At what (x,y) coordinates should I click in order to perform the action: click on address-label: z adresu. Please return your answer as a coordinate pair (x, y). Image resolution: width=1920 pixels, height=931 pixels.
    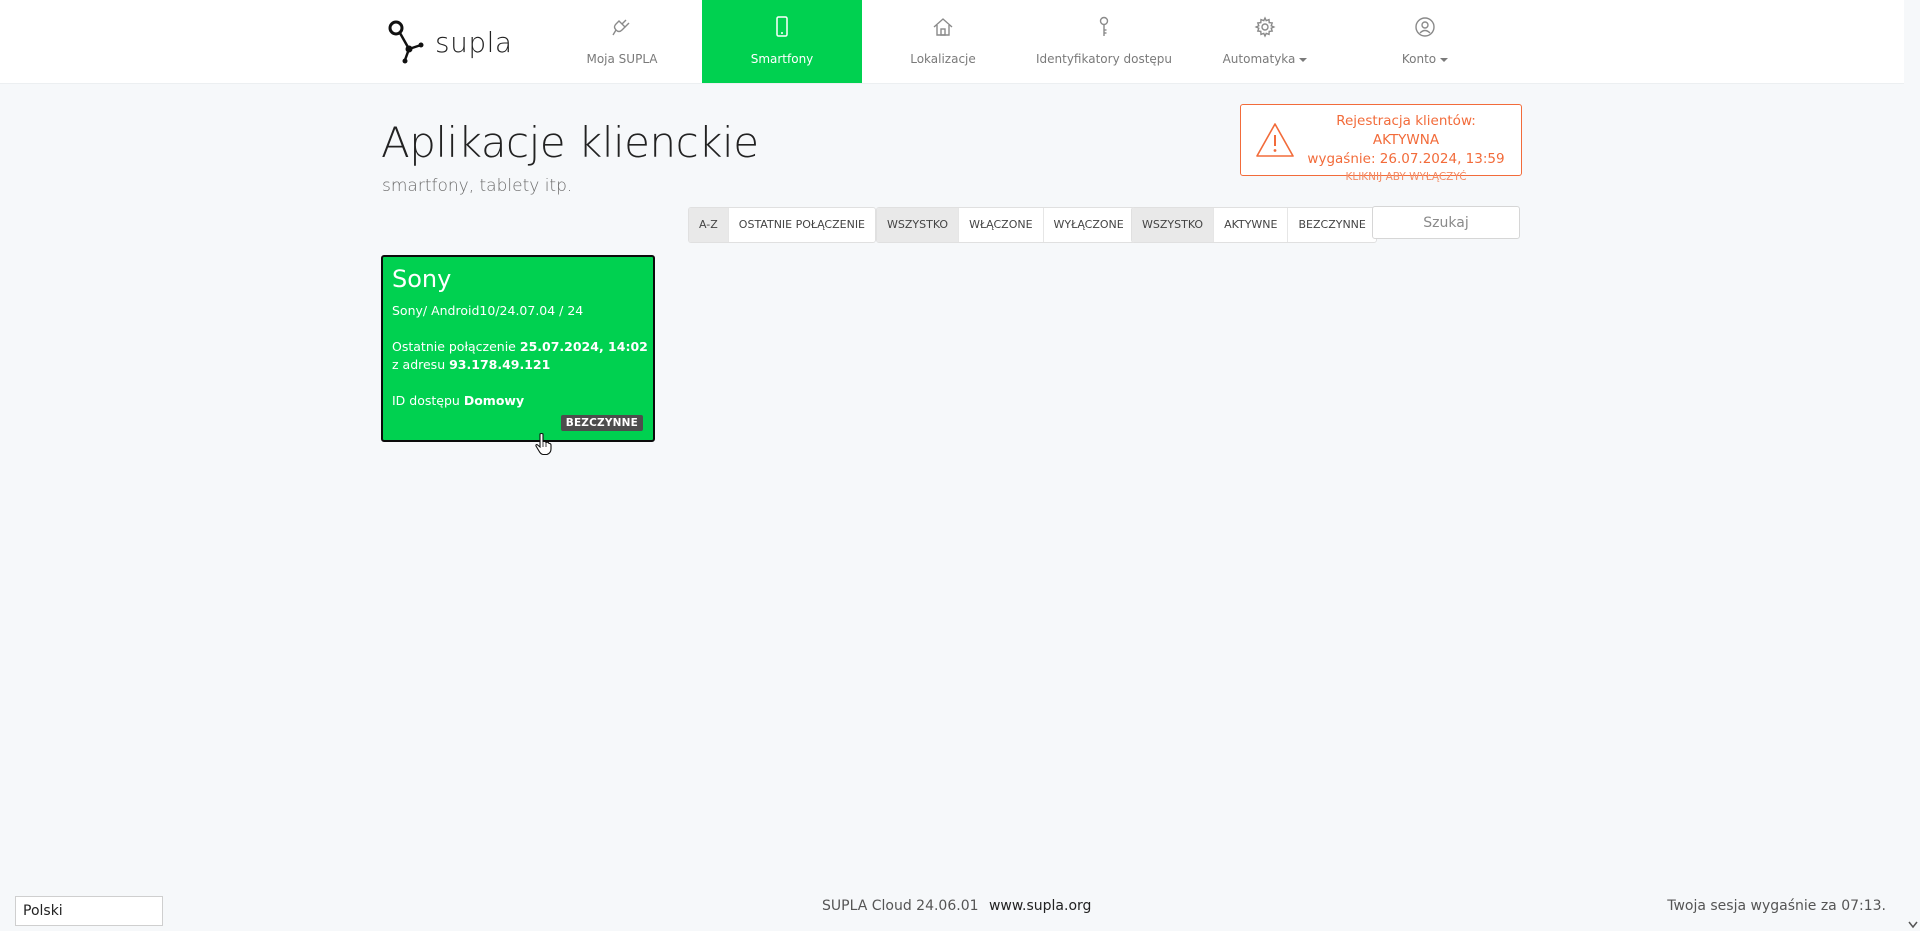
    Looking at the image, I should click on (419, 364).